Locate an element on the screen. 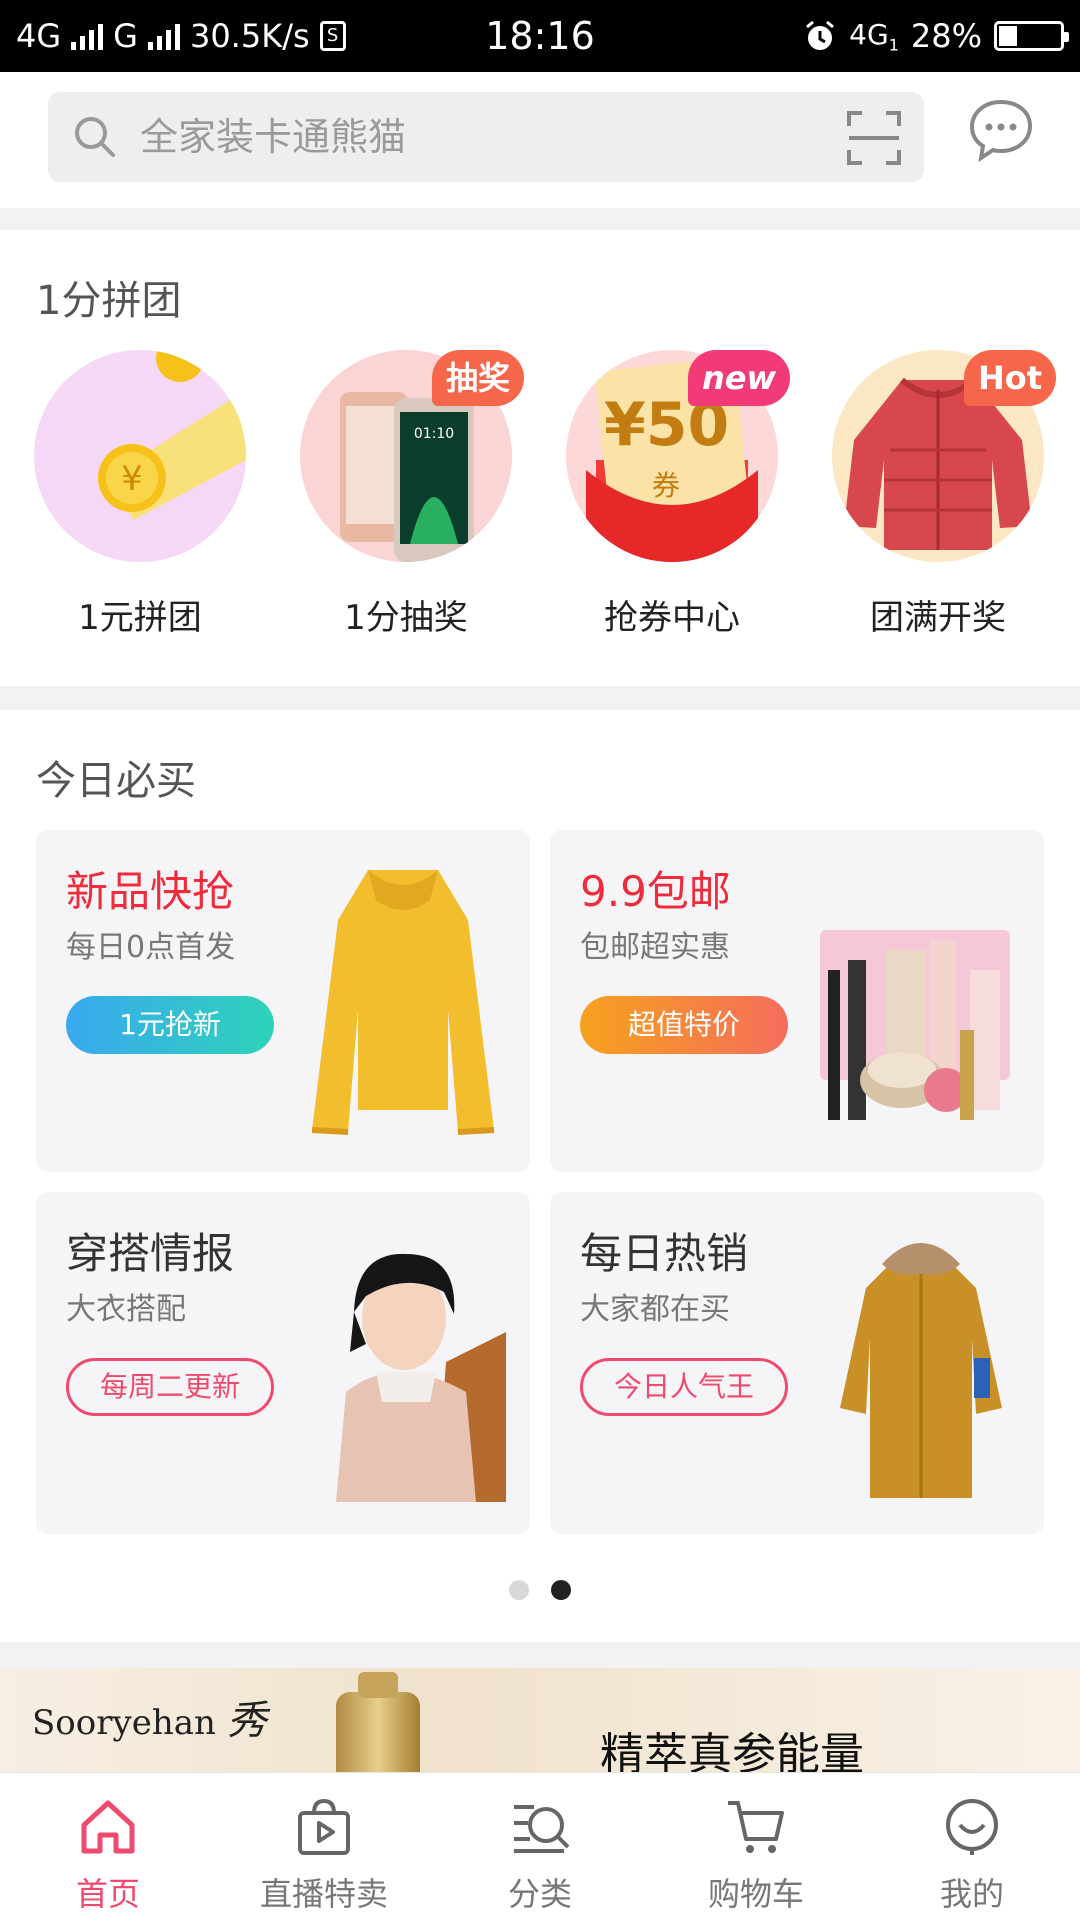  page-indicator is located at coordinates (540, 1590).